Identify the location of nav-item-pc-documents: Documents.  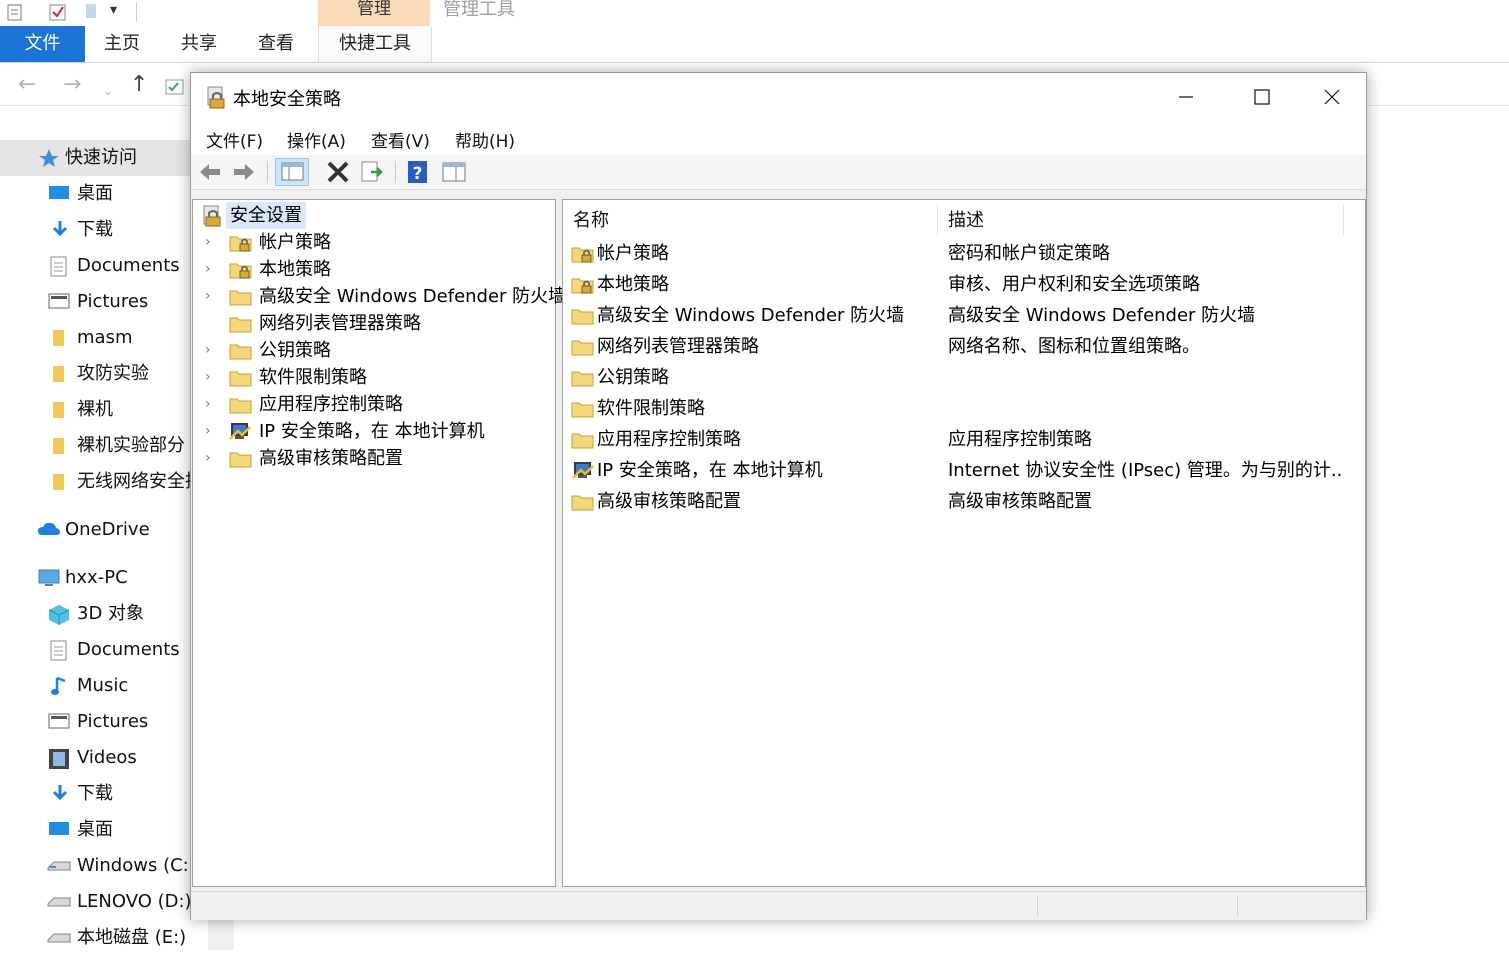
(95, 650).